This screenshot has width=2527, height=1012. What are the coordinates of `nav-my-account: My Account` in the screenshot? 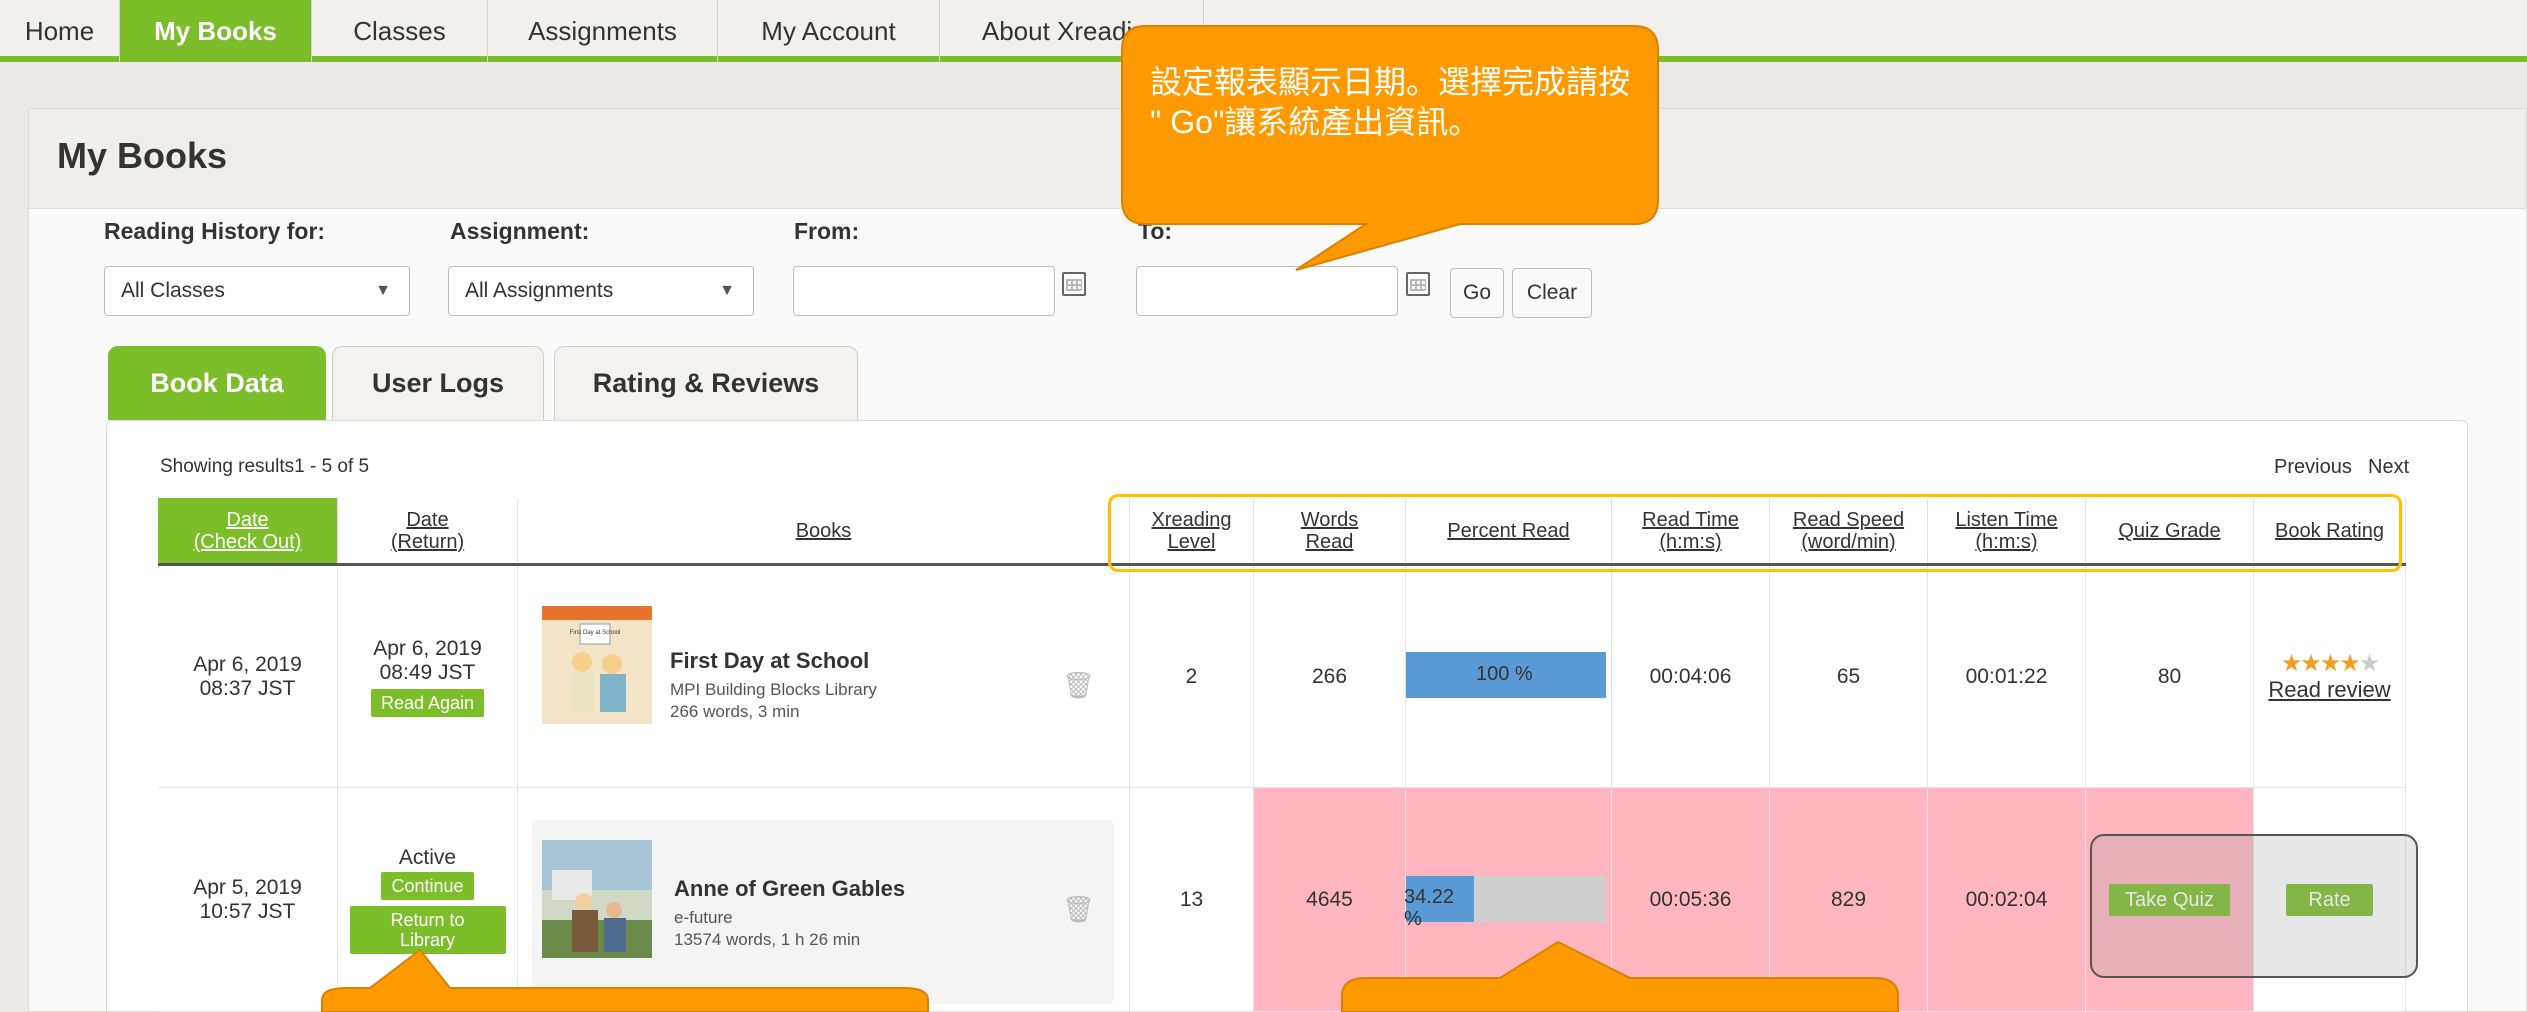 It's located at (829, 31).